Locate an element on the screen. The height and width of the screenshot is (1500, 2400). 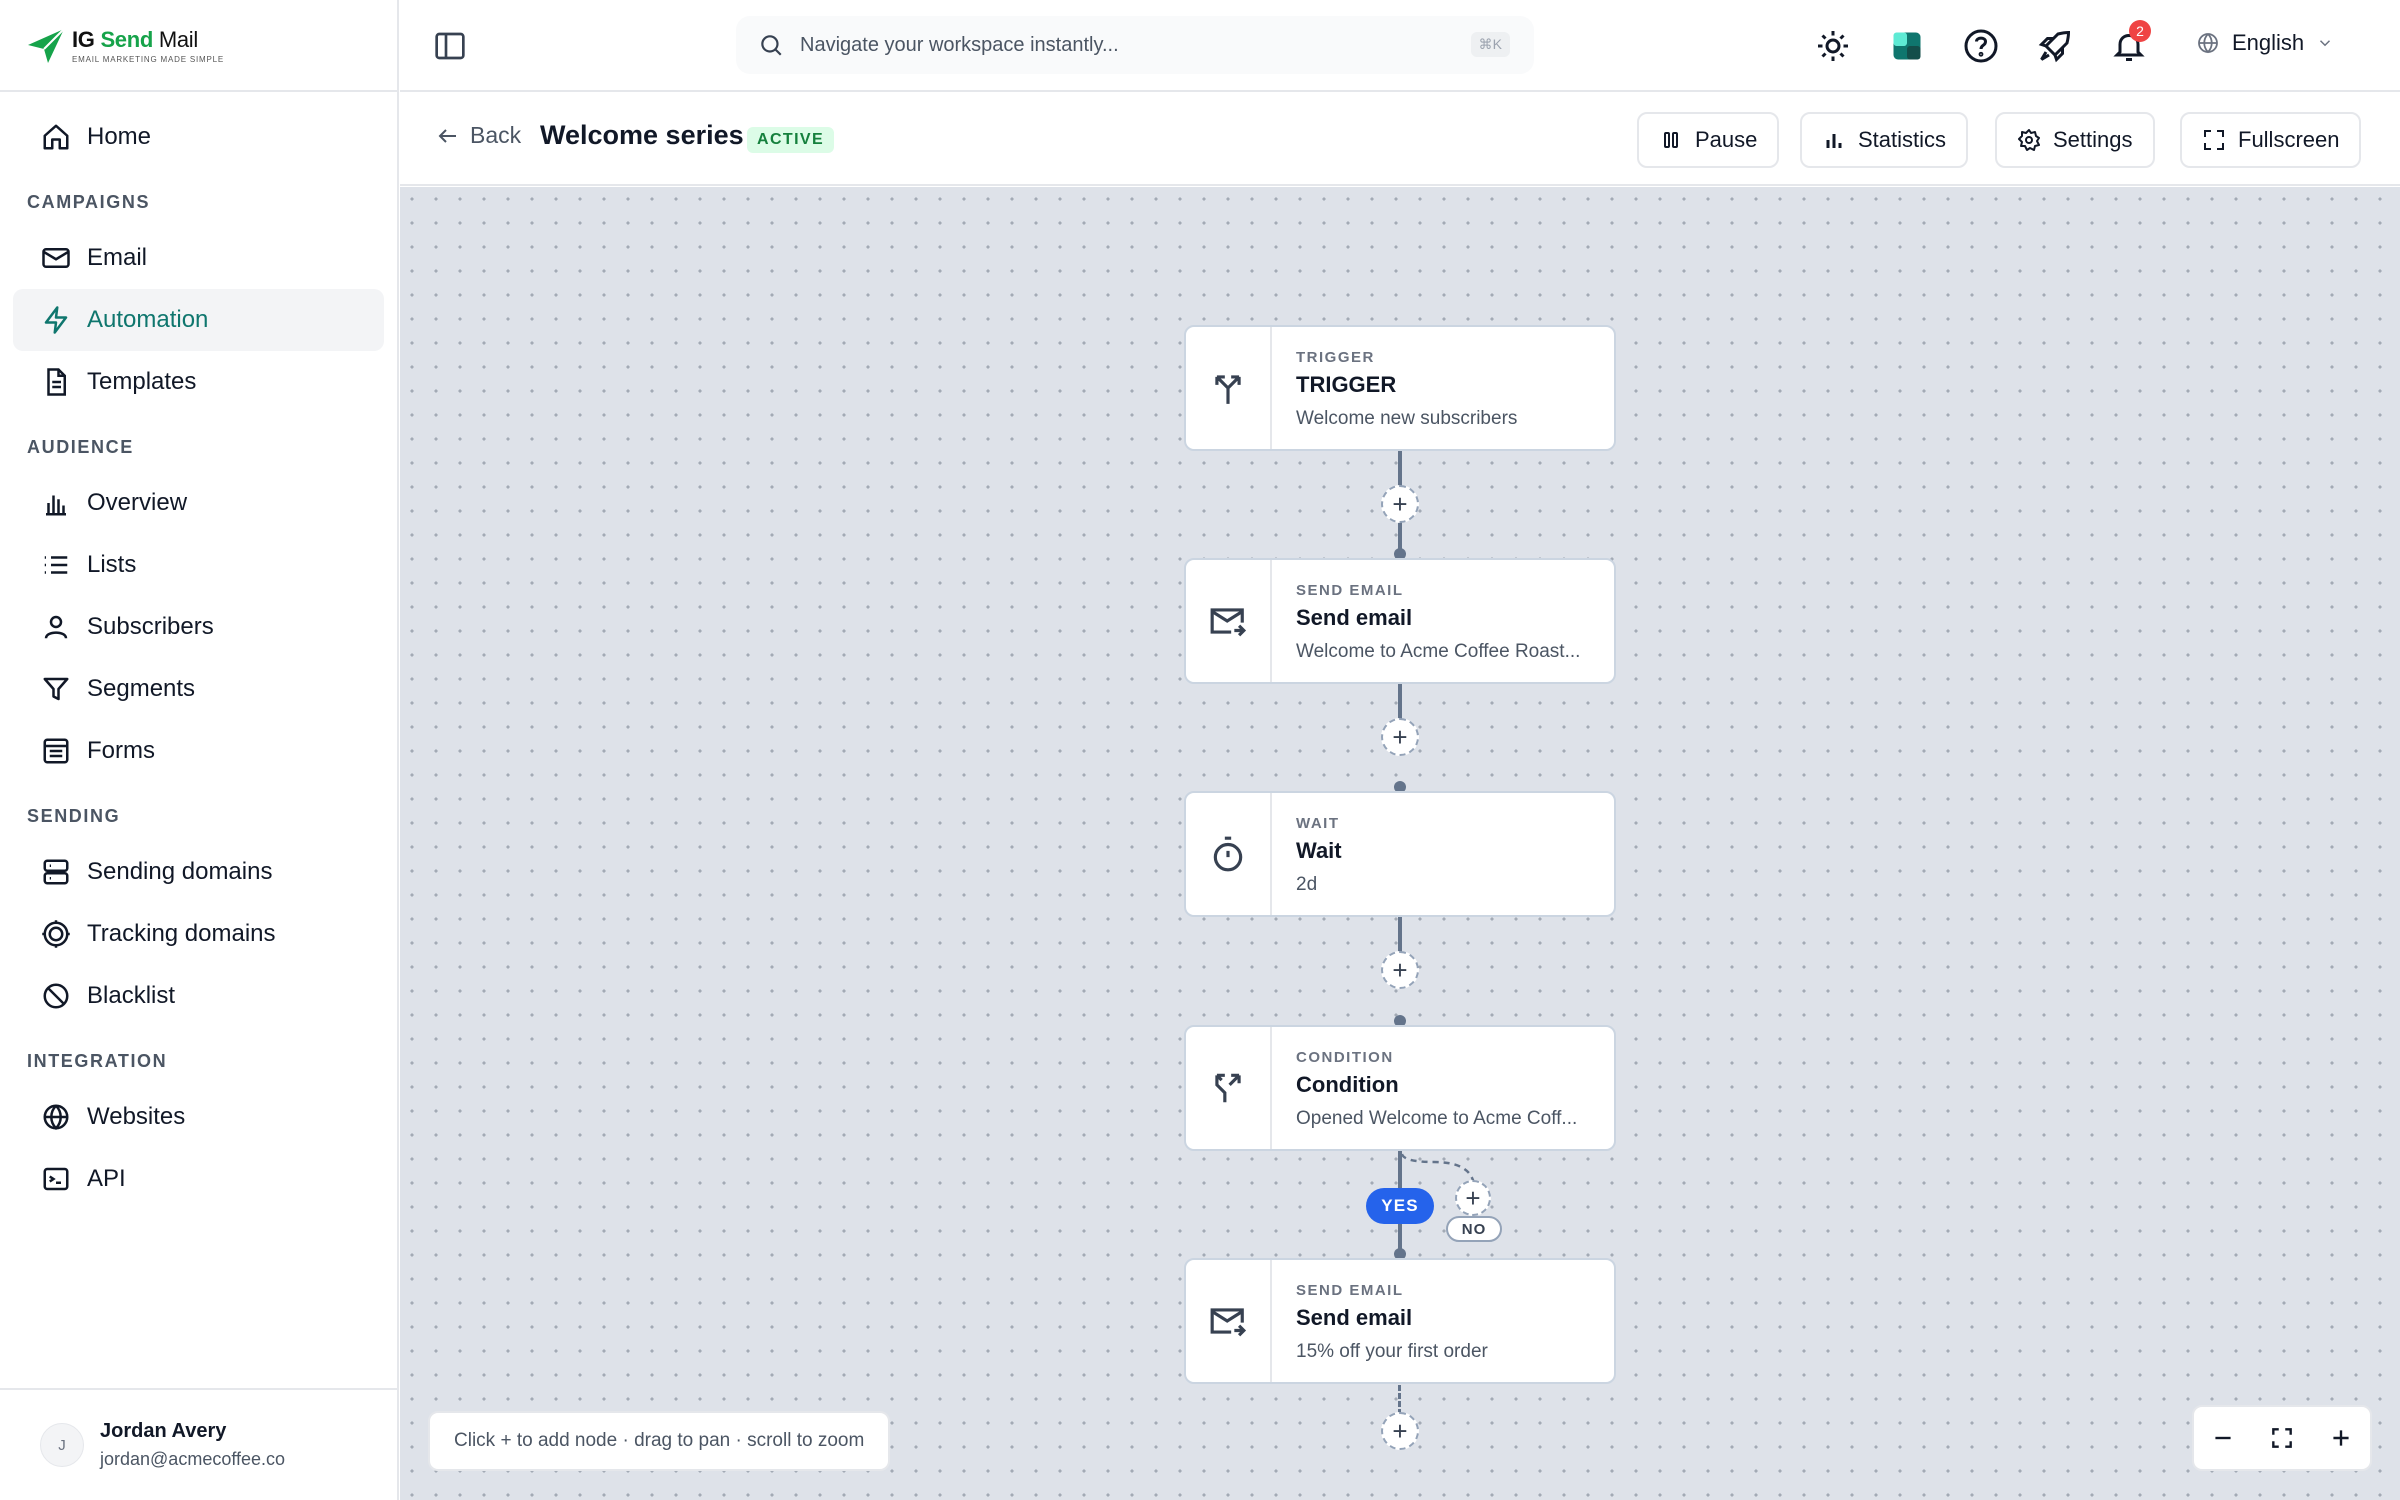
launch-button is located at coordinates (2055, 46).